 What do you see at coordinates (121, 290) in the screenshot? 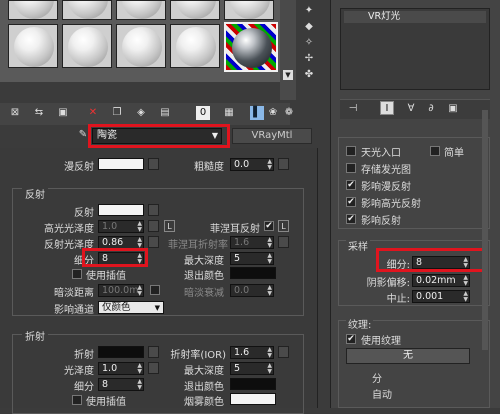
I see `dim-distance-spinner: 100.0m ▲ ▼` at bounding box center [121, 290].